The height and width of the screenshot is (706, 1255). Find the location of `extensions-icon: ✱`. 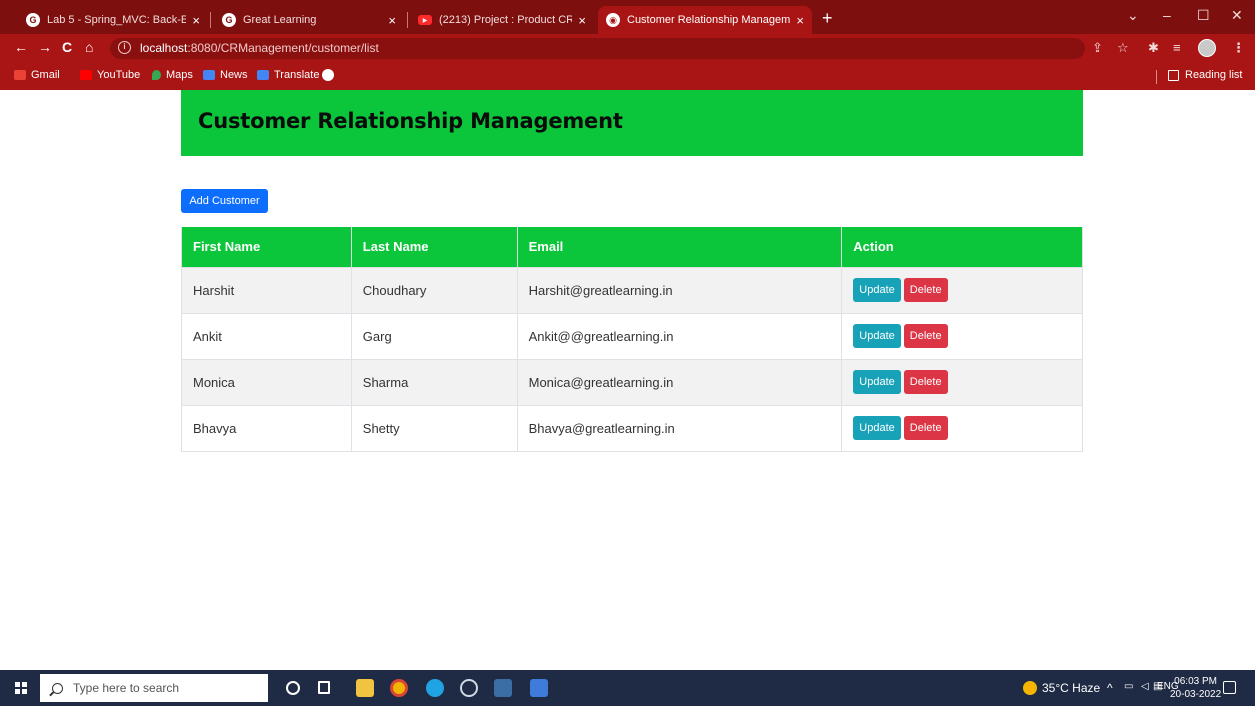

extensions-icon: ✱ is located at coordinates (1153, 48).